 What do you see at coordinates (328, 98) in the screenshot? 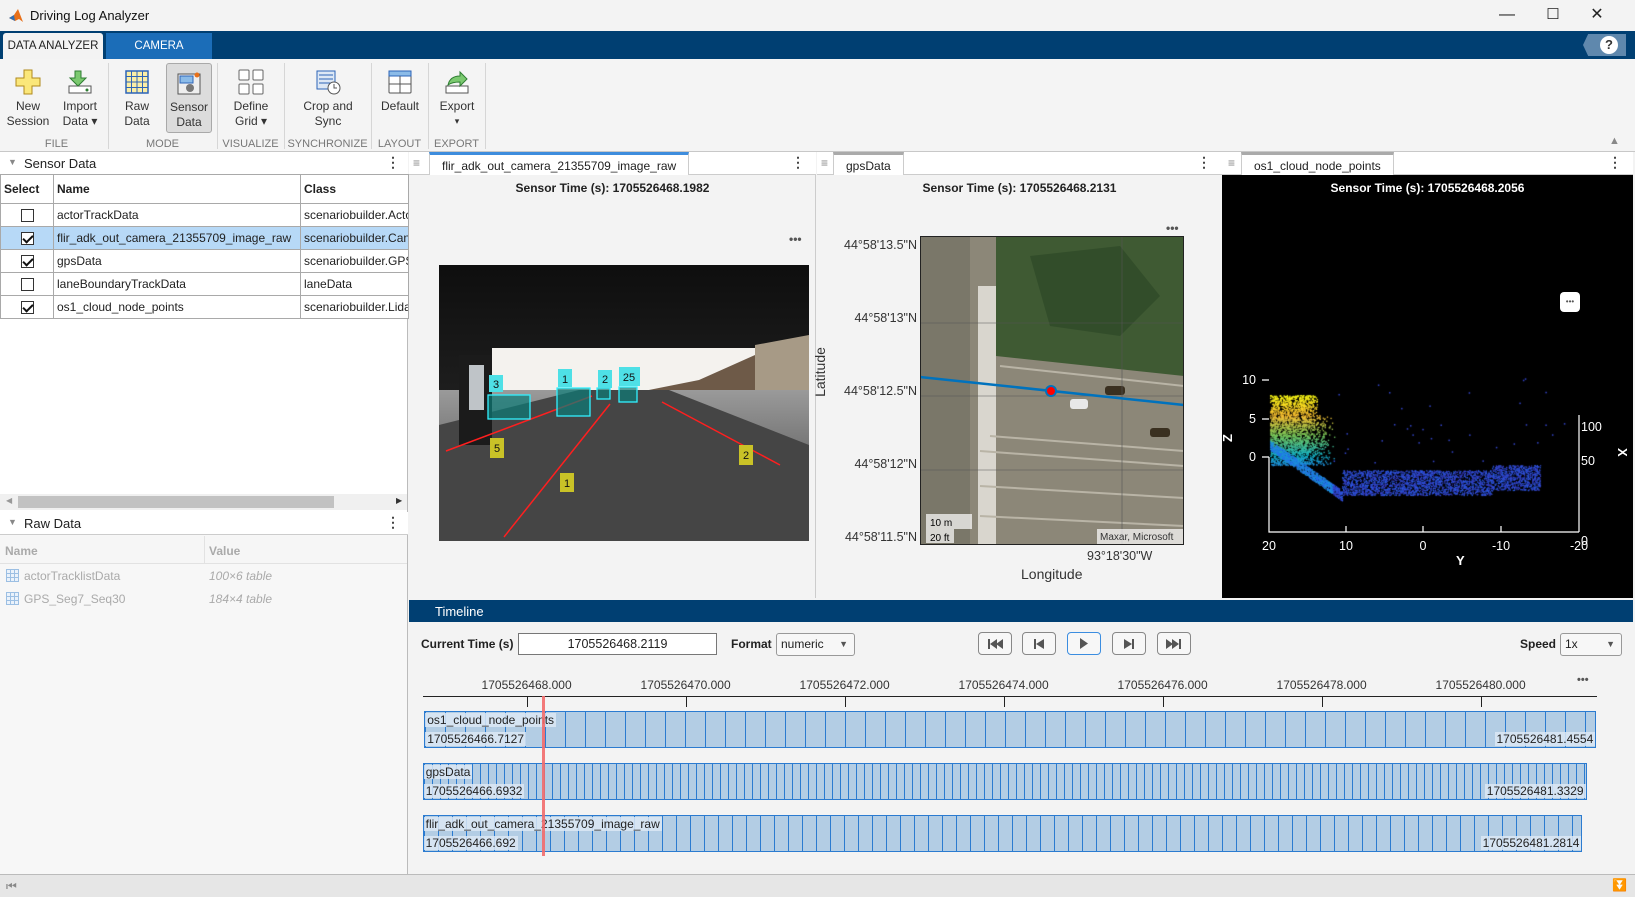
I see `crop-and-sync-button: Crop and Sync` at bounding box center [328, 98].